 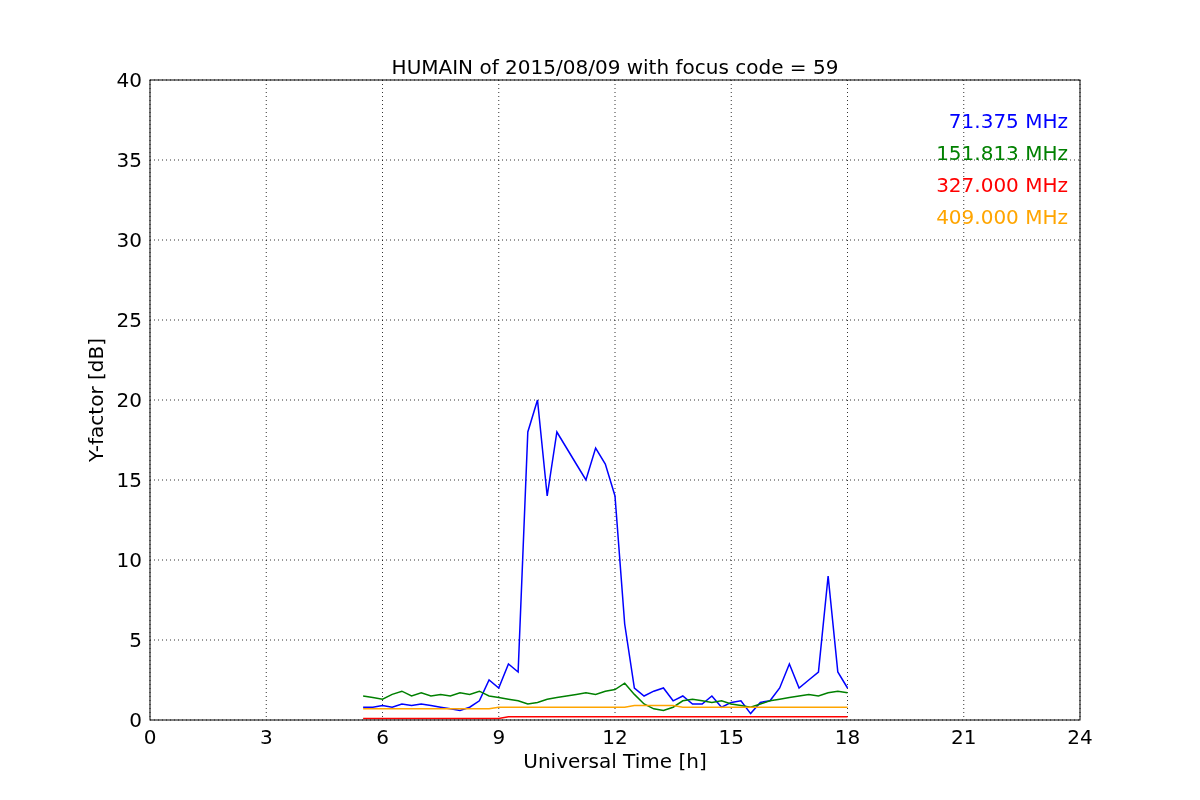 What do you see at coordinates (1002, 217) in the screenshot?
I see `legend-label: 409.000 MHz` at bounding box center [1002, 217].